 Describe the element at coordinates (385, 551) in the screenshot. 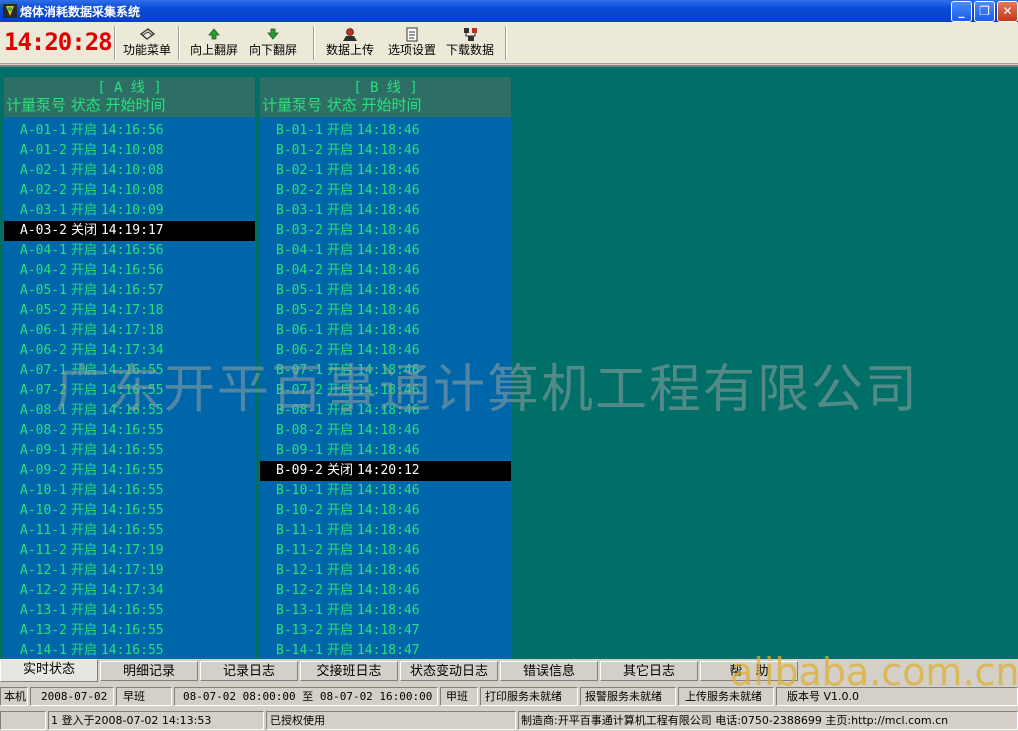

I see `pump-row: B-11-2 开启 14:18:46` at that location.